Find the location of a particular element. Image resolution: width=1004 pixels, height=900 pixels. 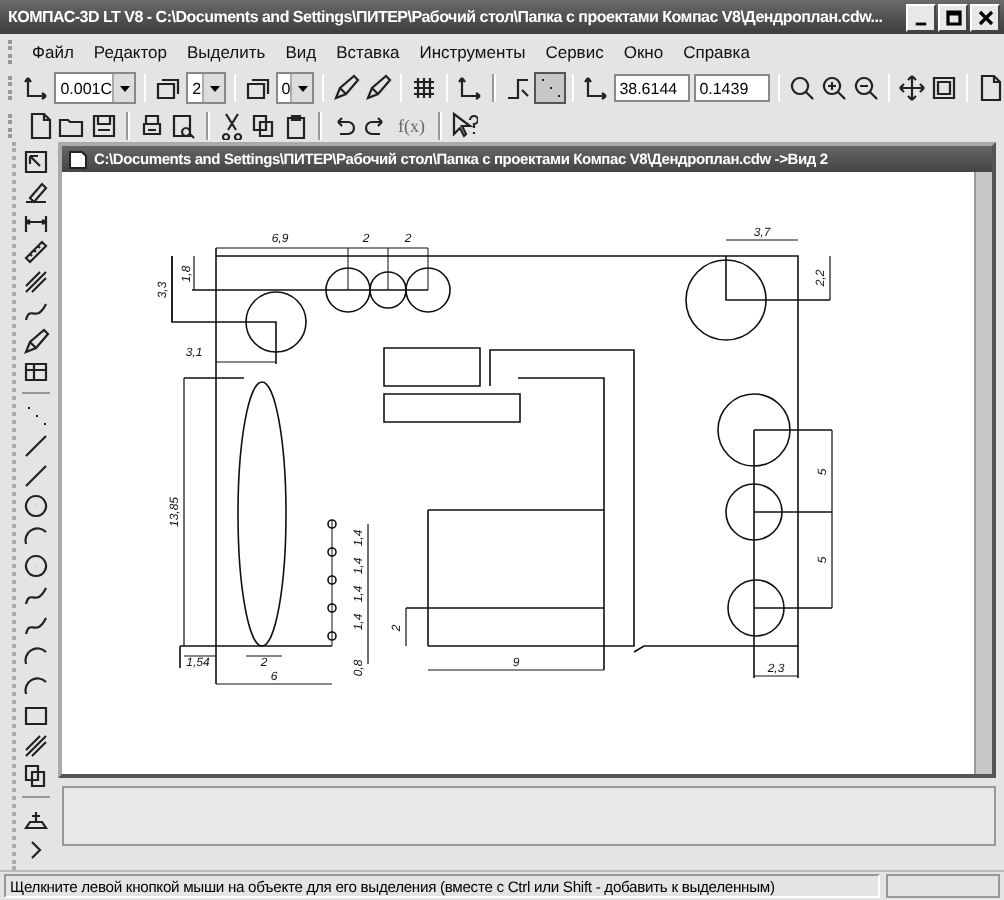

dropdown-field: 2 is located at coordinates (206, 88).